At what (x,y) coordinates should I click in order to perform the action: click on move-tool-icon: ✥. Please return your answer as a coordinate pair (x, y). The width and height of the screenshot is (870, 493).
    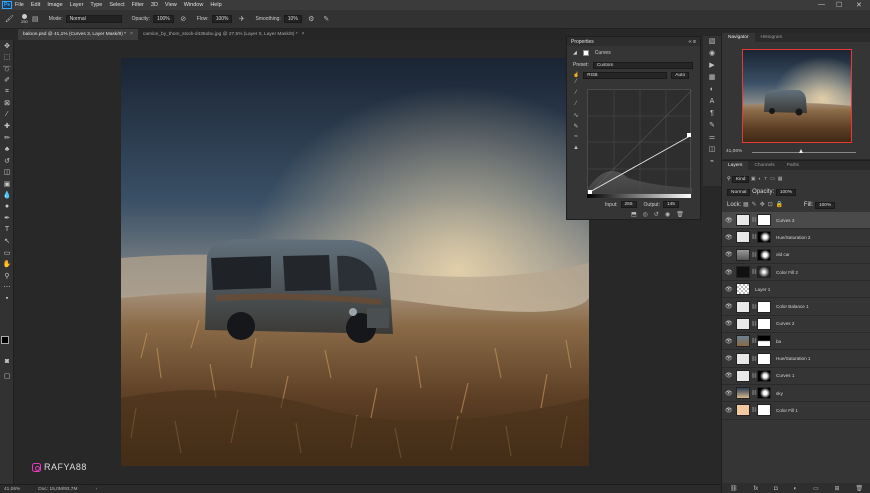
    Looking at the image, I should click on (7, 46).